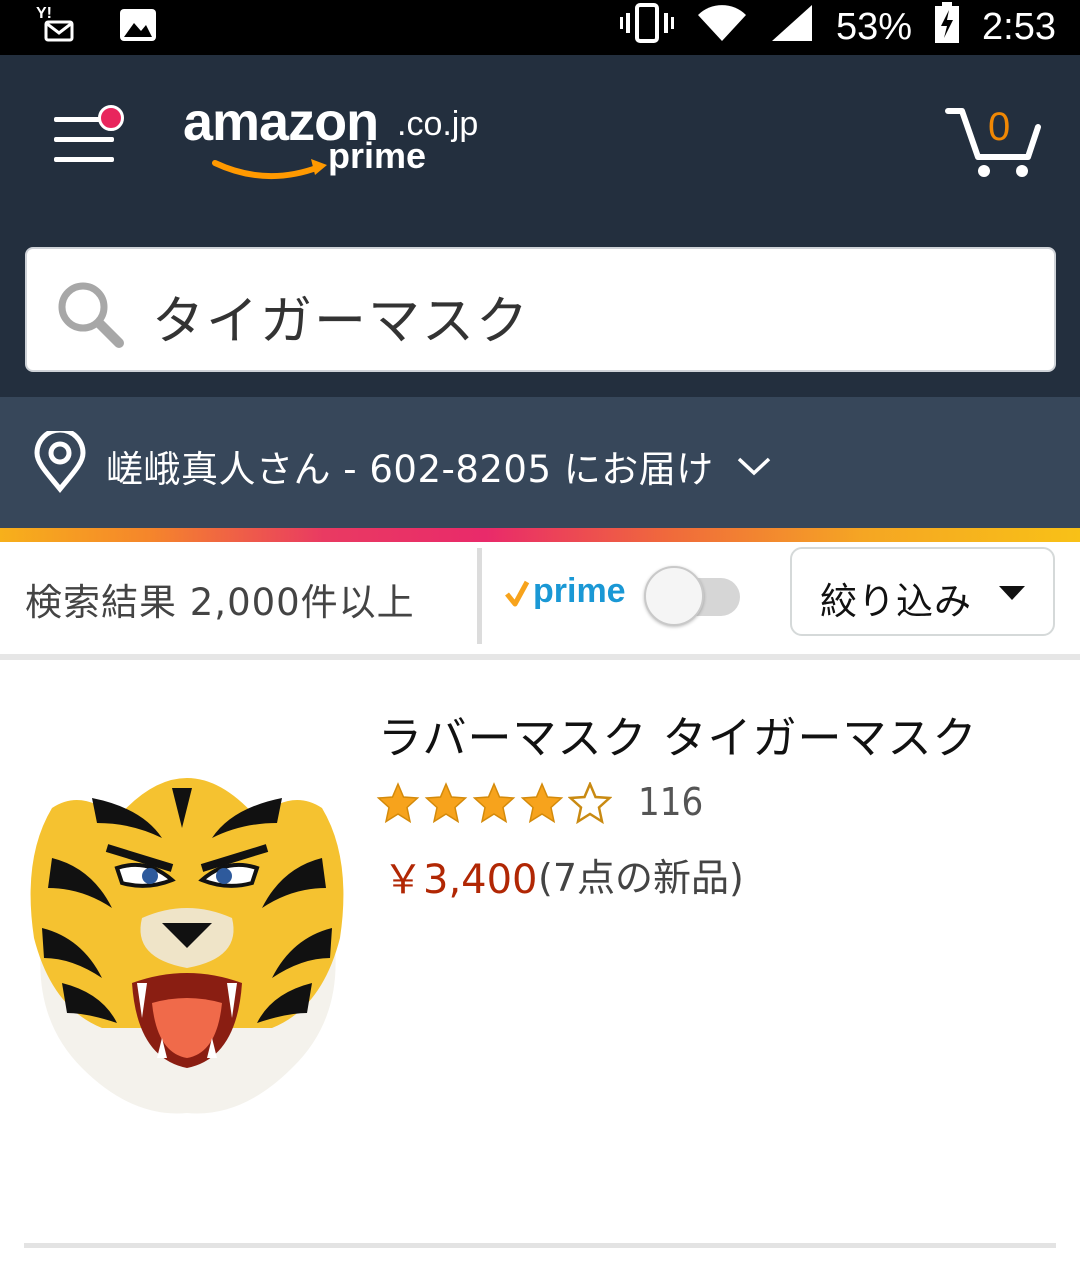  Describe the element at coordinates (999, 127) in the screenshot. I see `cart-count: 0` at that location.